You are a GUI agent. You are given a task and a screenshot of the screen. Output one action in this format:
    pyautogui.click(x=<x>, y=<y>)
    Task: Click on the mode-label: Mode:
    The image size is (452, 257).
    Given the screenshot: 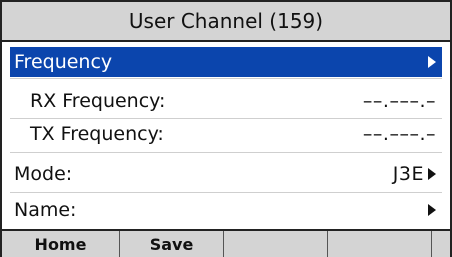 What is the action you would take?
    pyautogui.click(x=43, y=174)
    